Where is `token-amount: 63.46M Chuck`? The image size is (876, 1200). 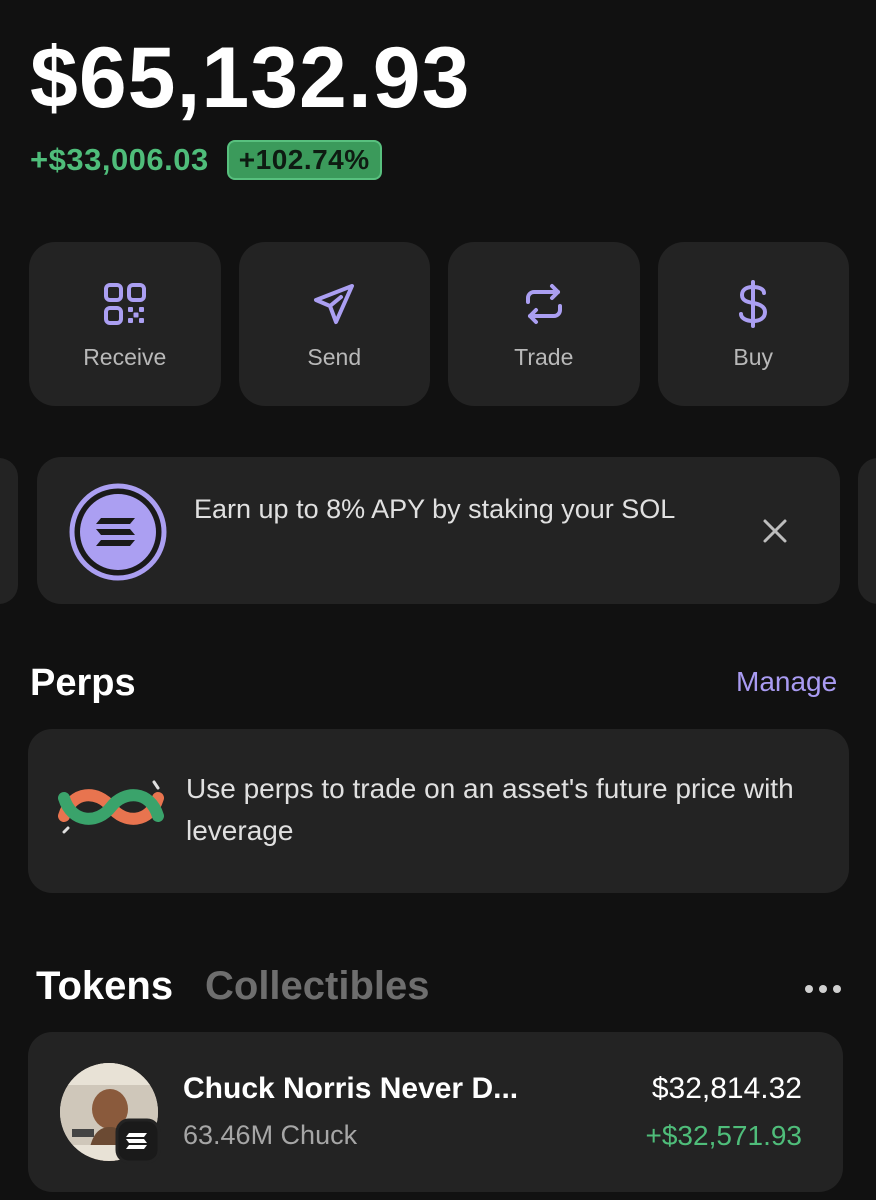
token-amount: 63.46M Chuck is located at coordinates (270, 1135).